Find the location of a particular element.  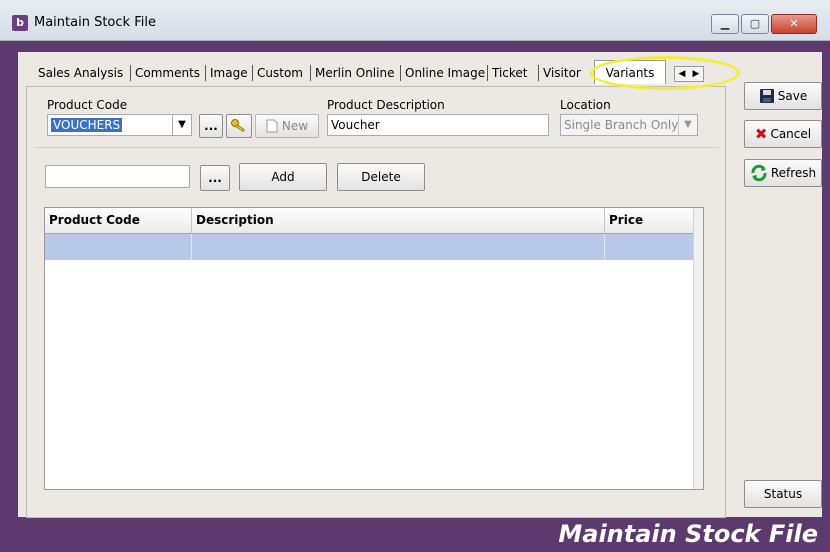

product-code-value: VOUCHERS is located at coordinates (87, 125).